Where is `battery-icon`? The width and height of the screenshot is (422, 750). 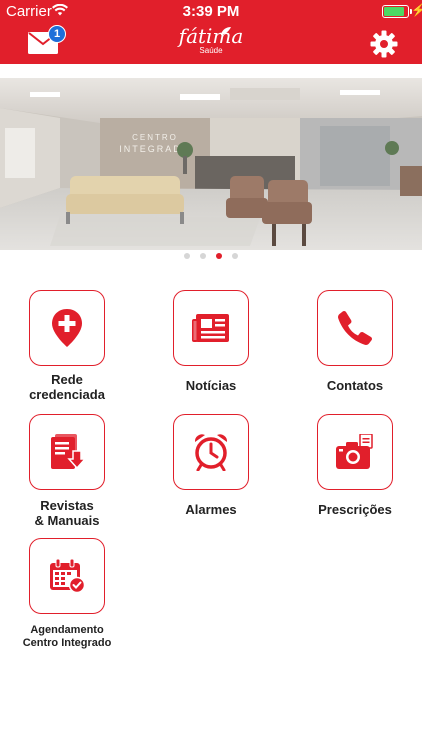 battery-icon is located at coordinates (397, 11).